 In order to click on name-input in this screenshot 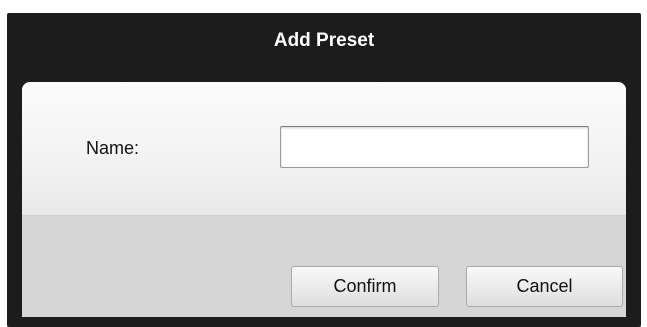, I will do `click(434, 147)`.